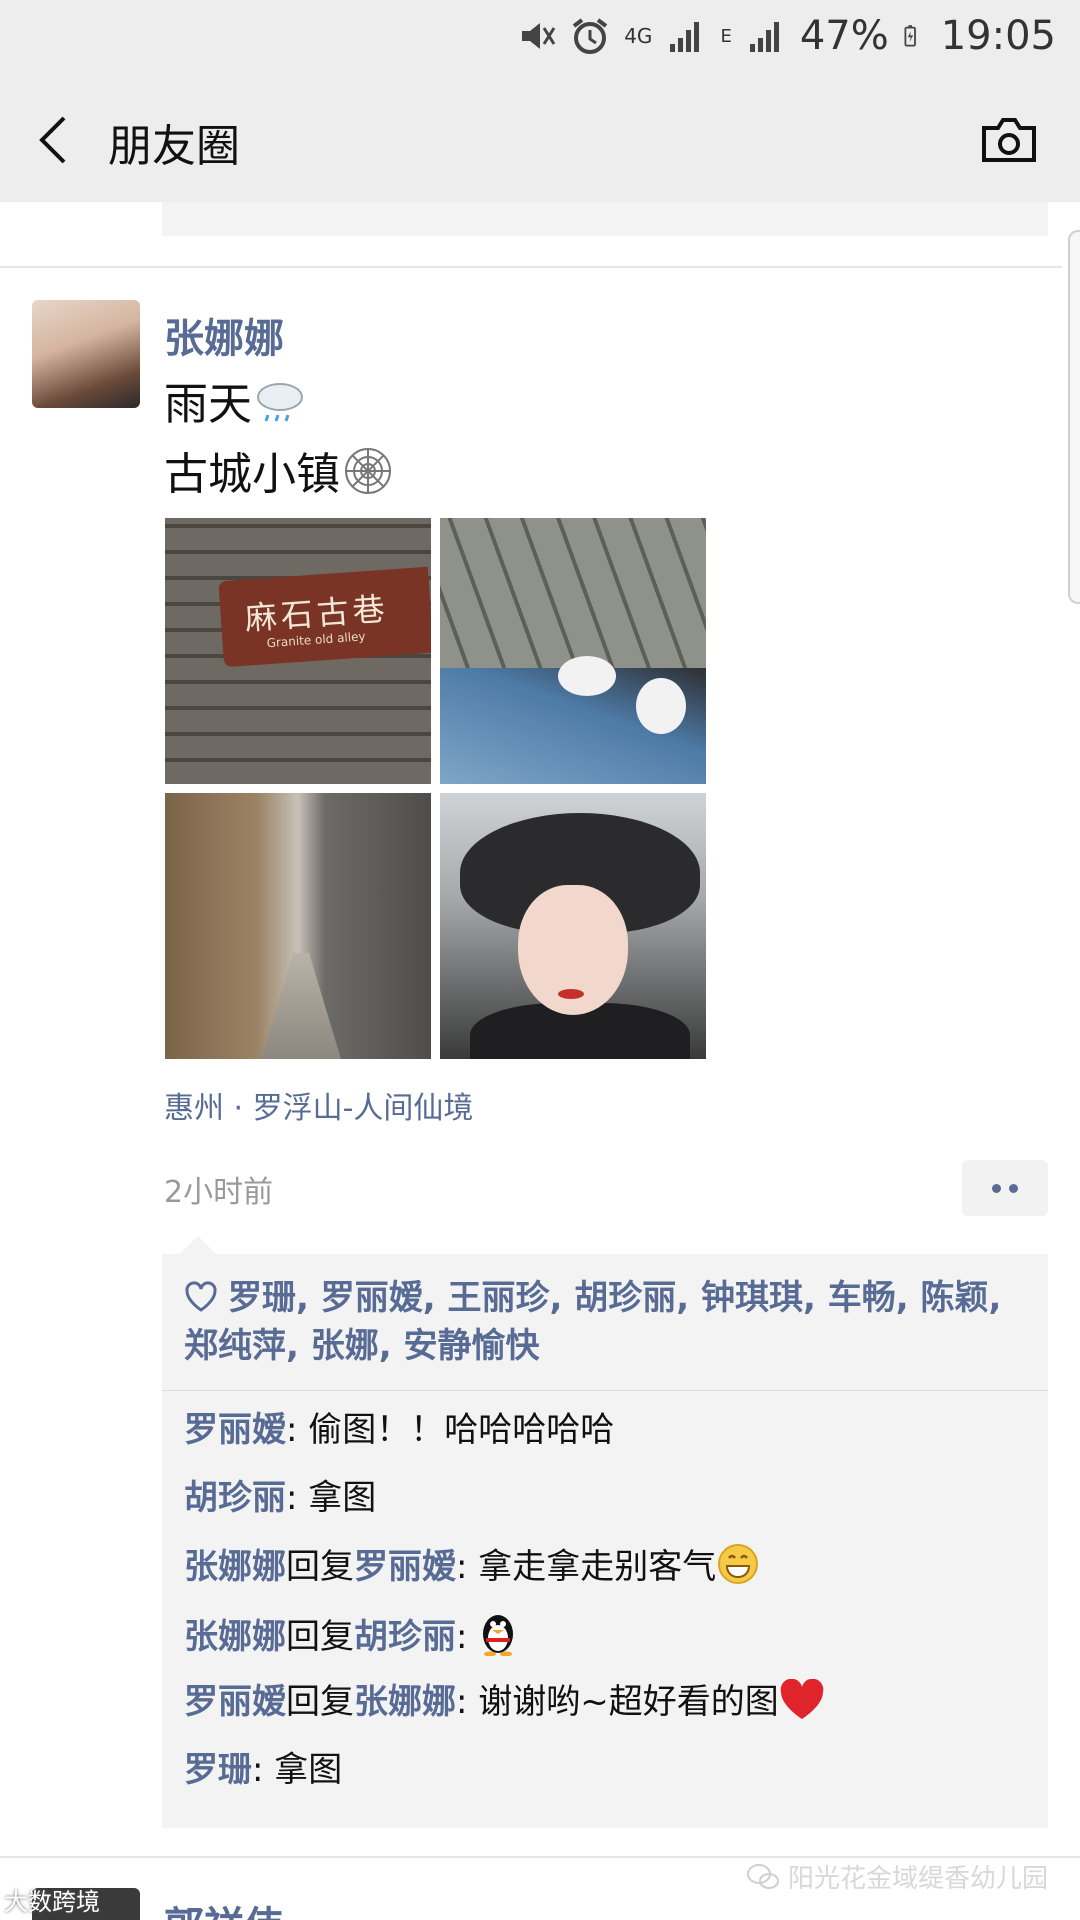 This screenshot has width=1080, height=1920. What do you see at coordinates (405, 1567) in the screenshot?
I see `reply-target: 罗丽嫒` at bounding box center [405, 1567].